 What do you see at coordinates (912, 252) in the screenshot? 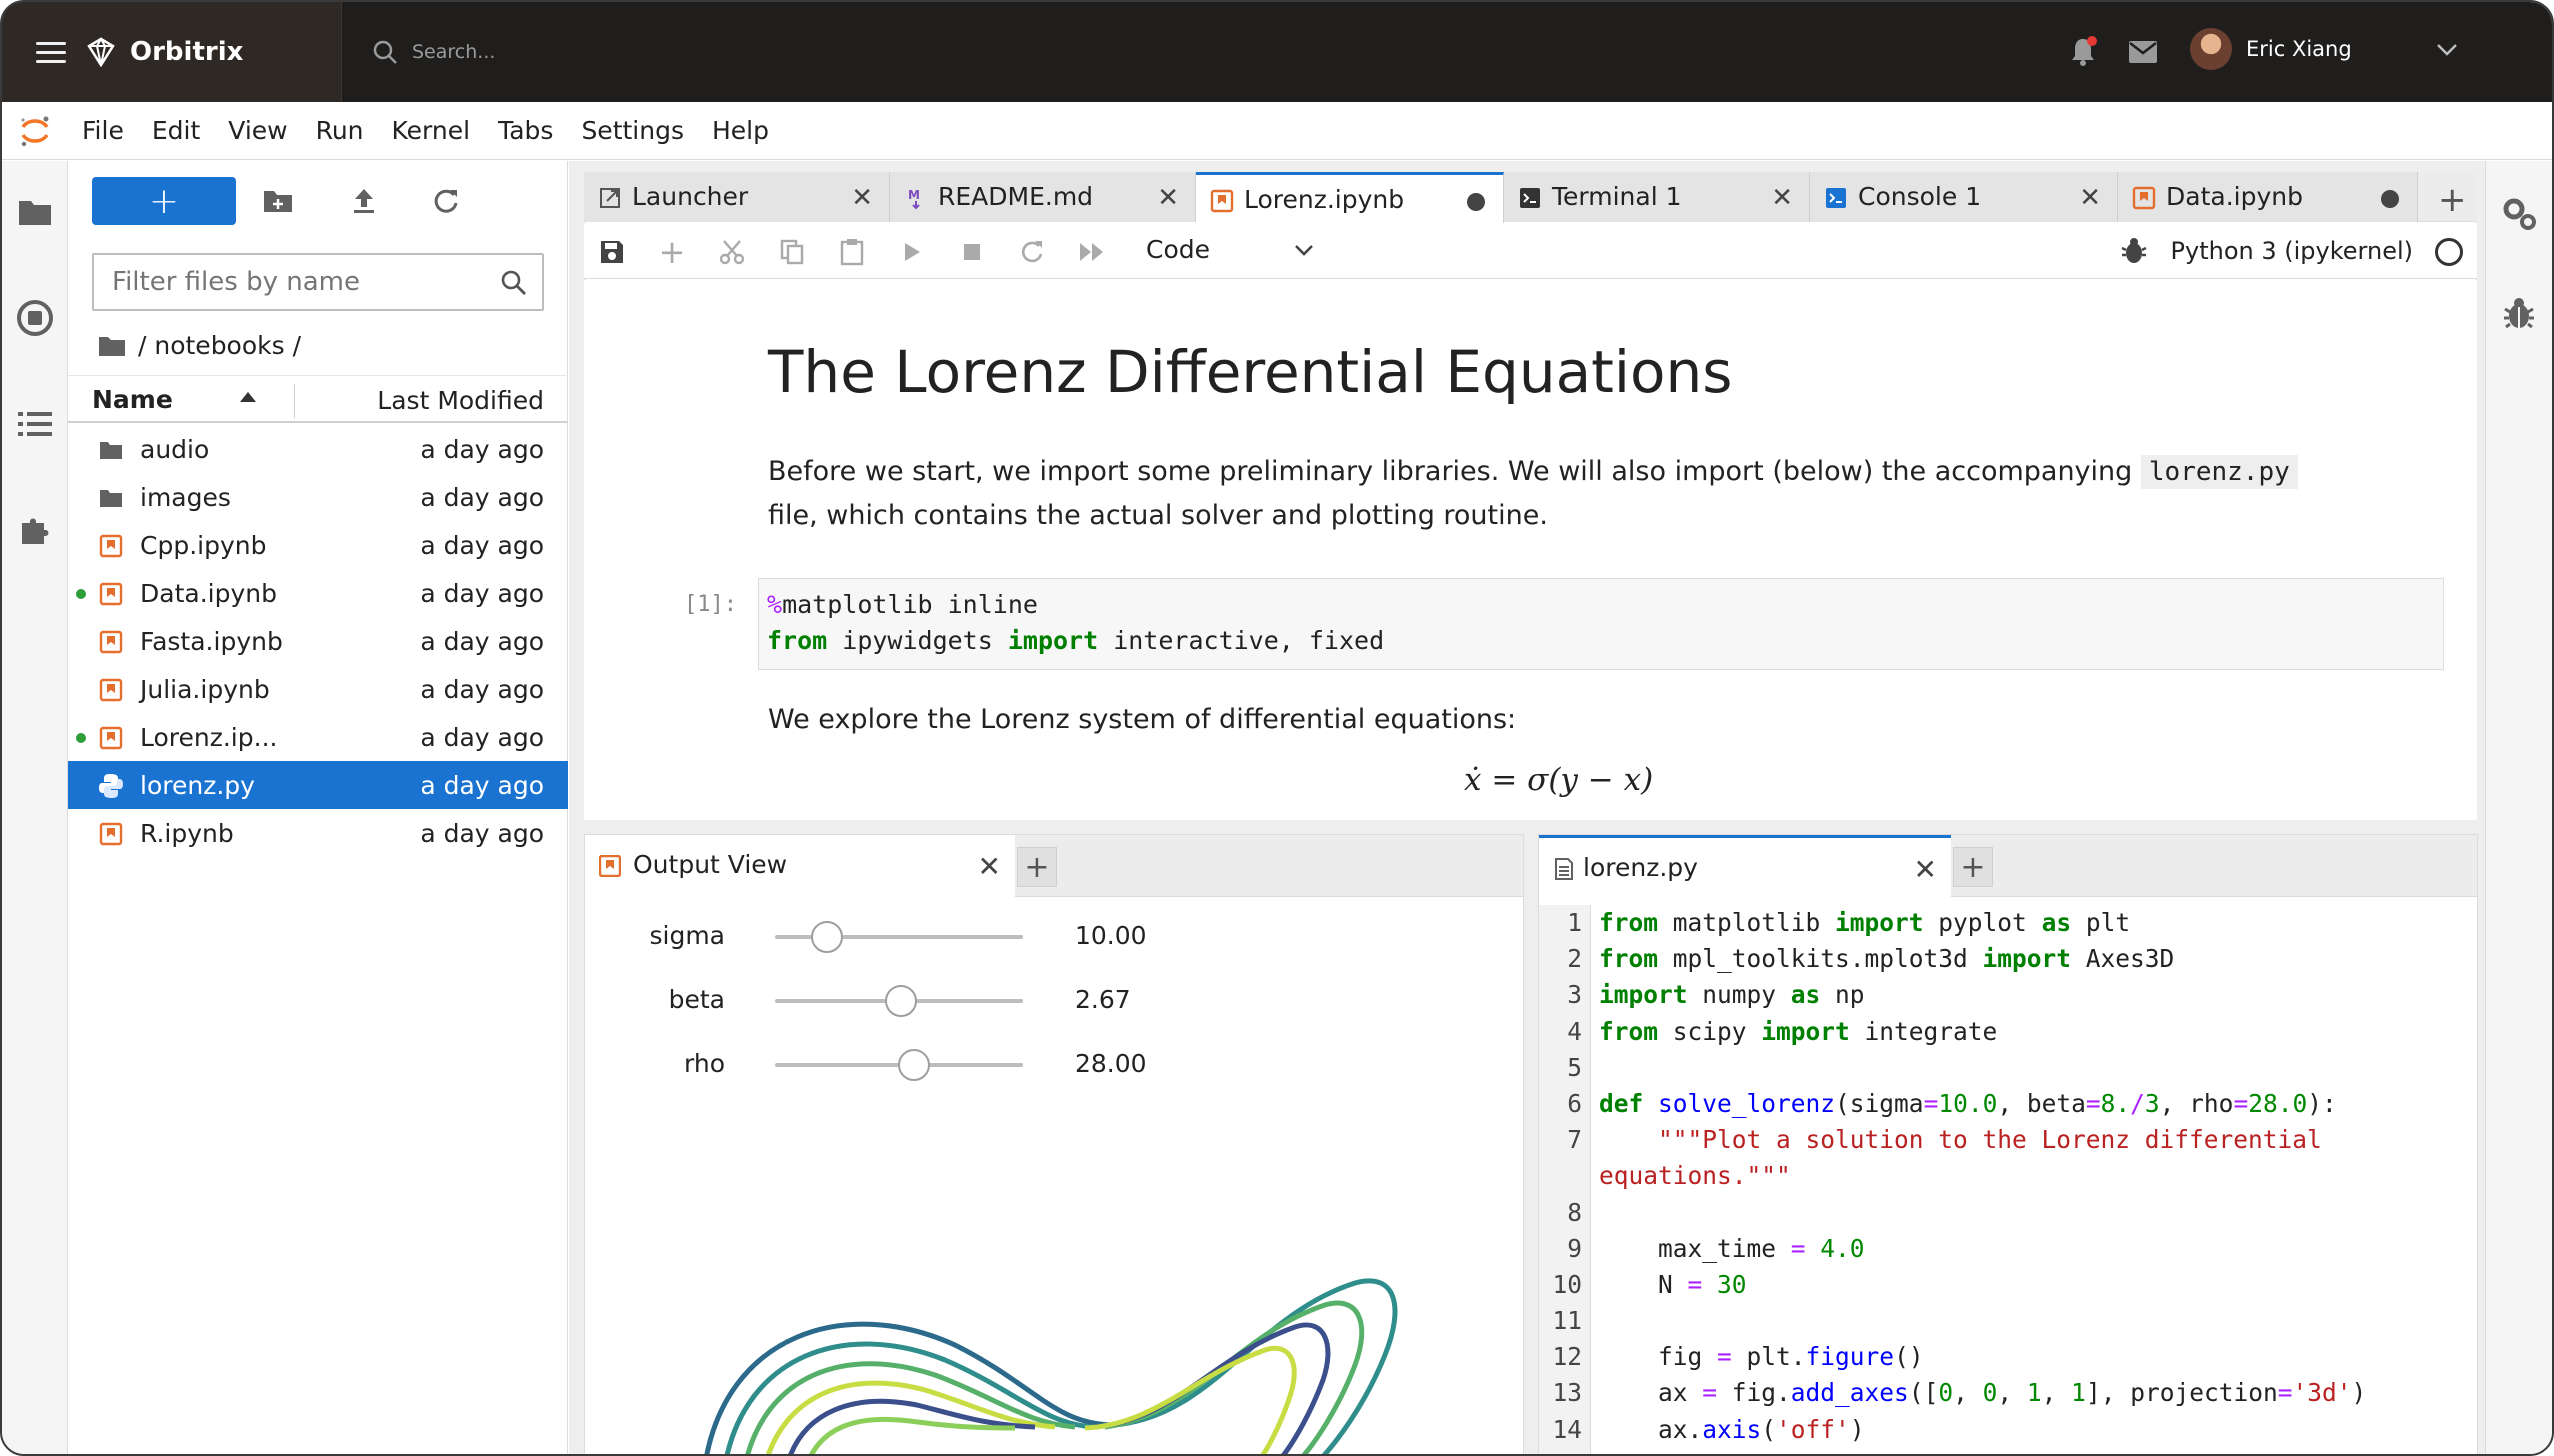
I see `run-cell-icon` at bounding box center [912, 252].